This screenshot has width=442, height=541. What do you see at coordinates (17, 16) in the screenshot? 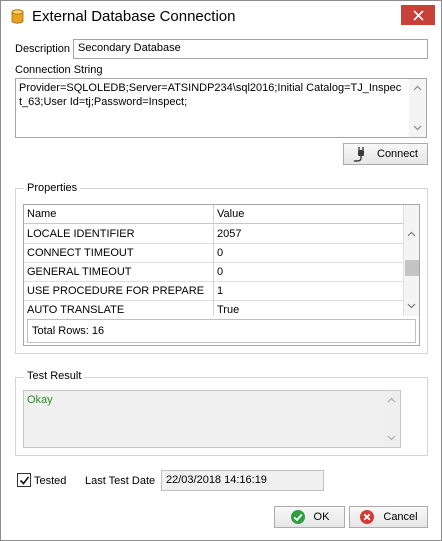
I see `database-icon` at bounding box center [17, 16].